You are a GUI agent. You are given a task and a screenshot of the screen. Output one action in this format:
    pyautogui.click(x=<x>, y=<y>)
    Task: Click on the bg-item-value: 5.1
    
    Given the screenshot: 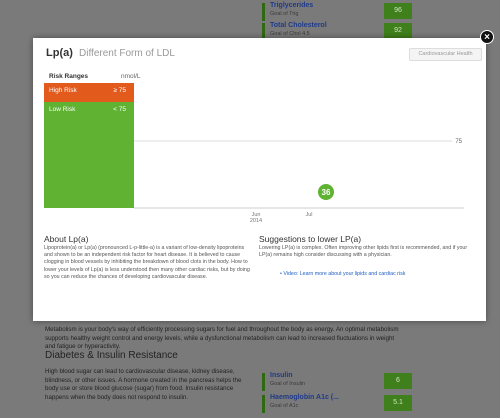 What is the action you would take?
    pyautogui.click(x=398, y=403)
    